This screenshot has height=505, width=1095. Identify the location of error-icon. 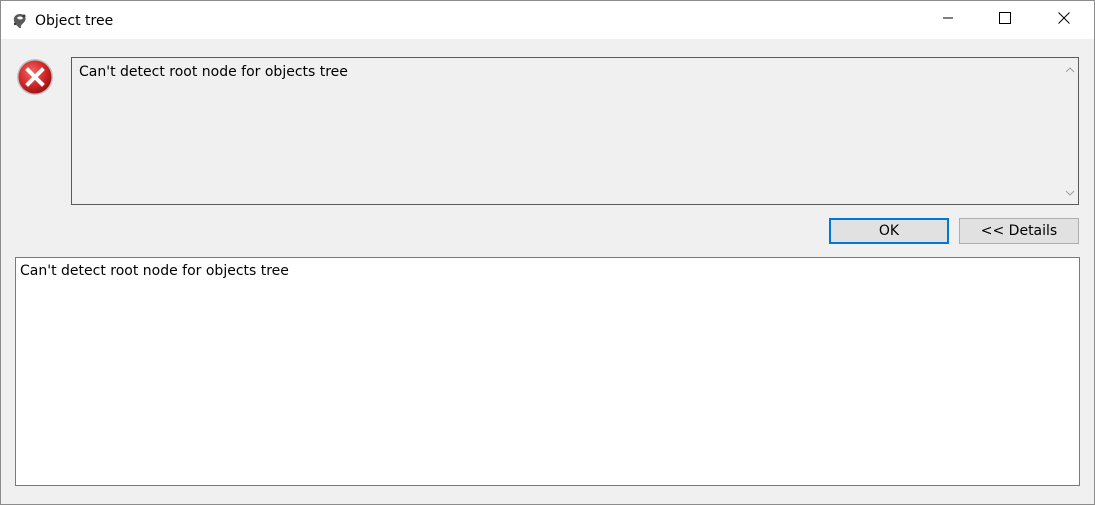
(35, 77).